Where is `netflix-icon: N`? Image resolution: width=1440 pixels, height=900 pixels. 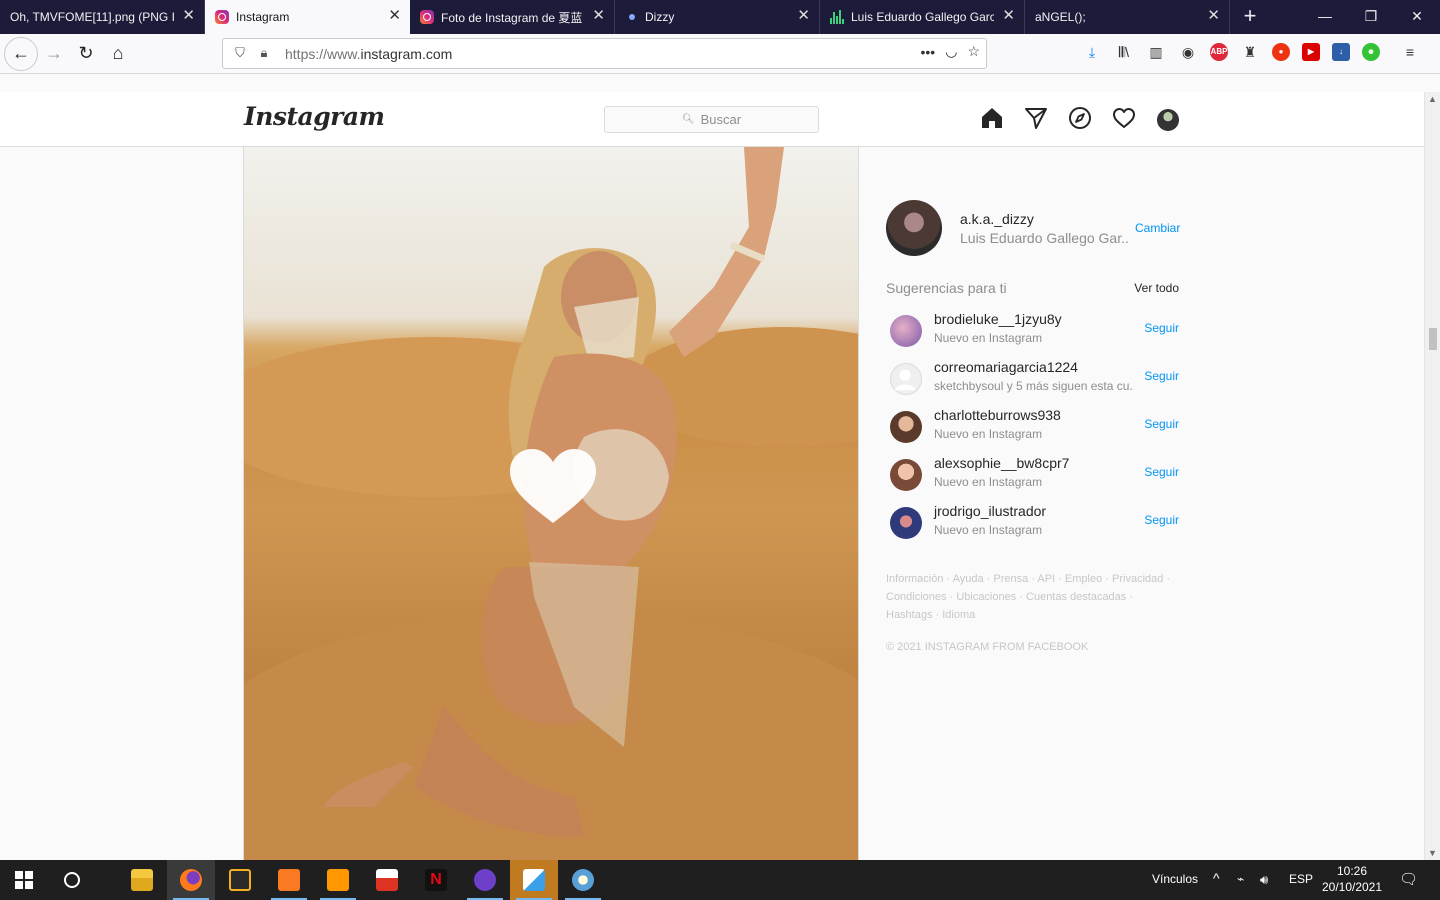
netflix-icon: N is located at coordinates (436, 880).